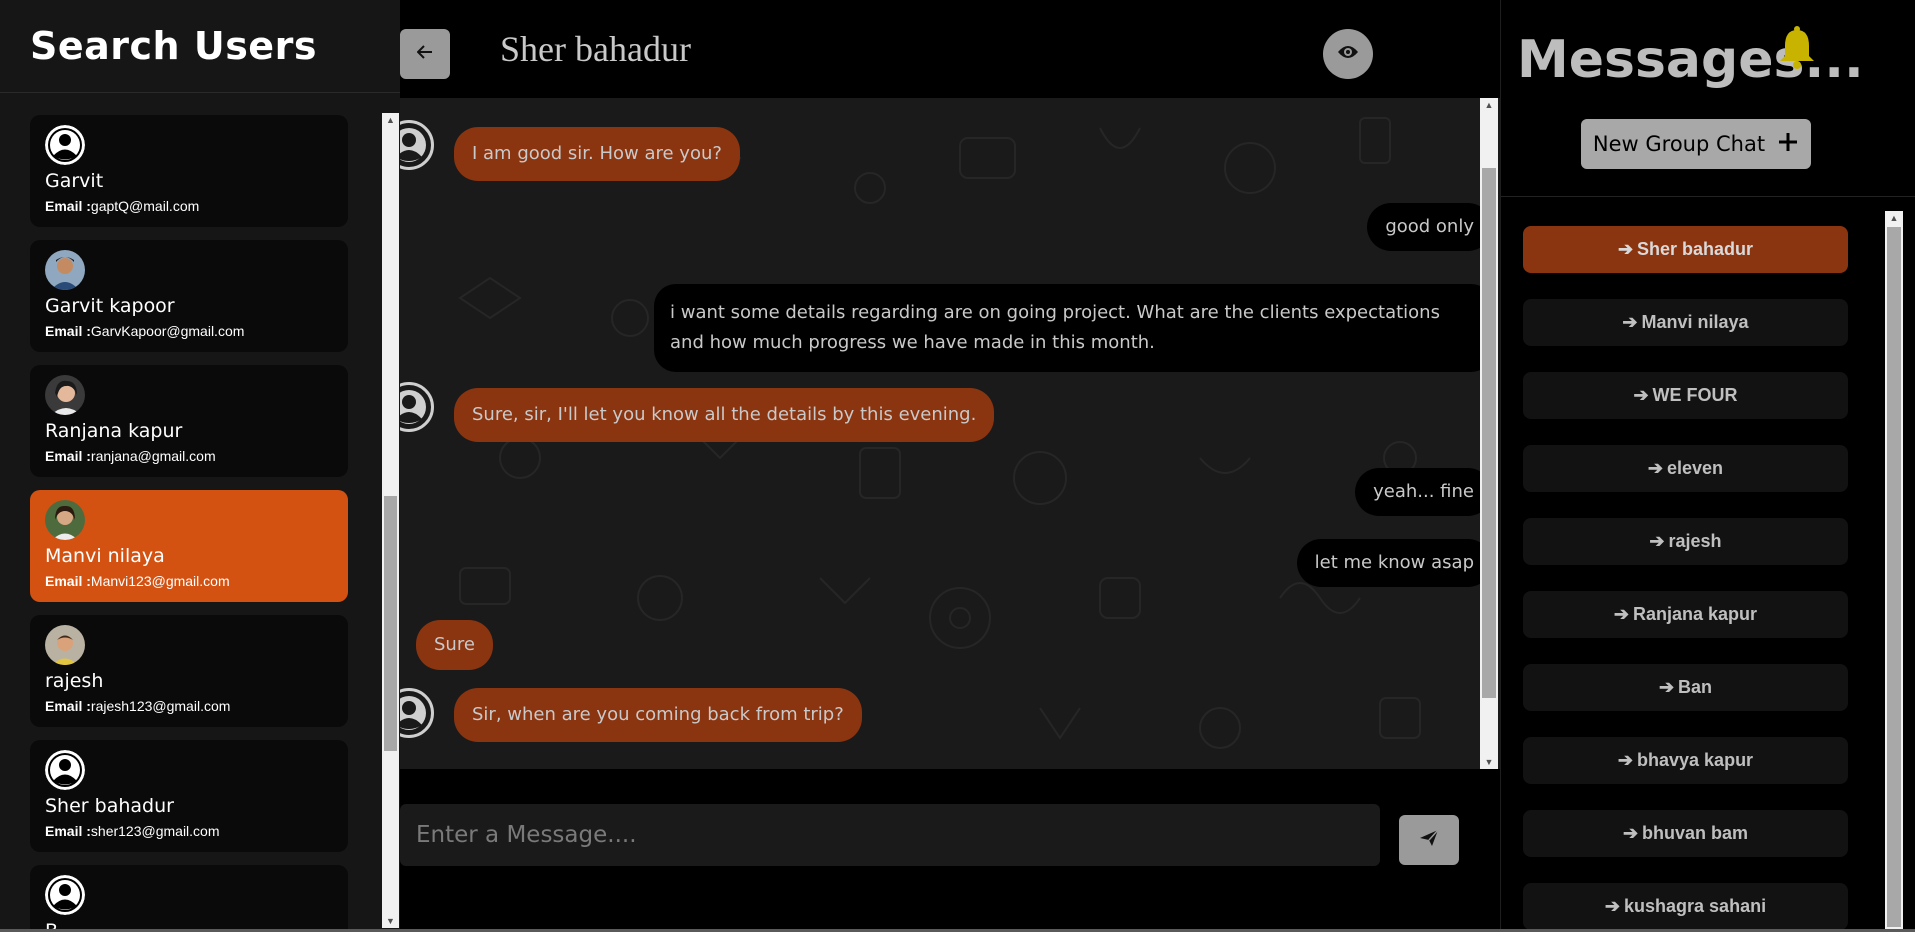  I want to click on chat-item-selected: ➔ Sher bahadur, so click(1685, 249).